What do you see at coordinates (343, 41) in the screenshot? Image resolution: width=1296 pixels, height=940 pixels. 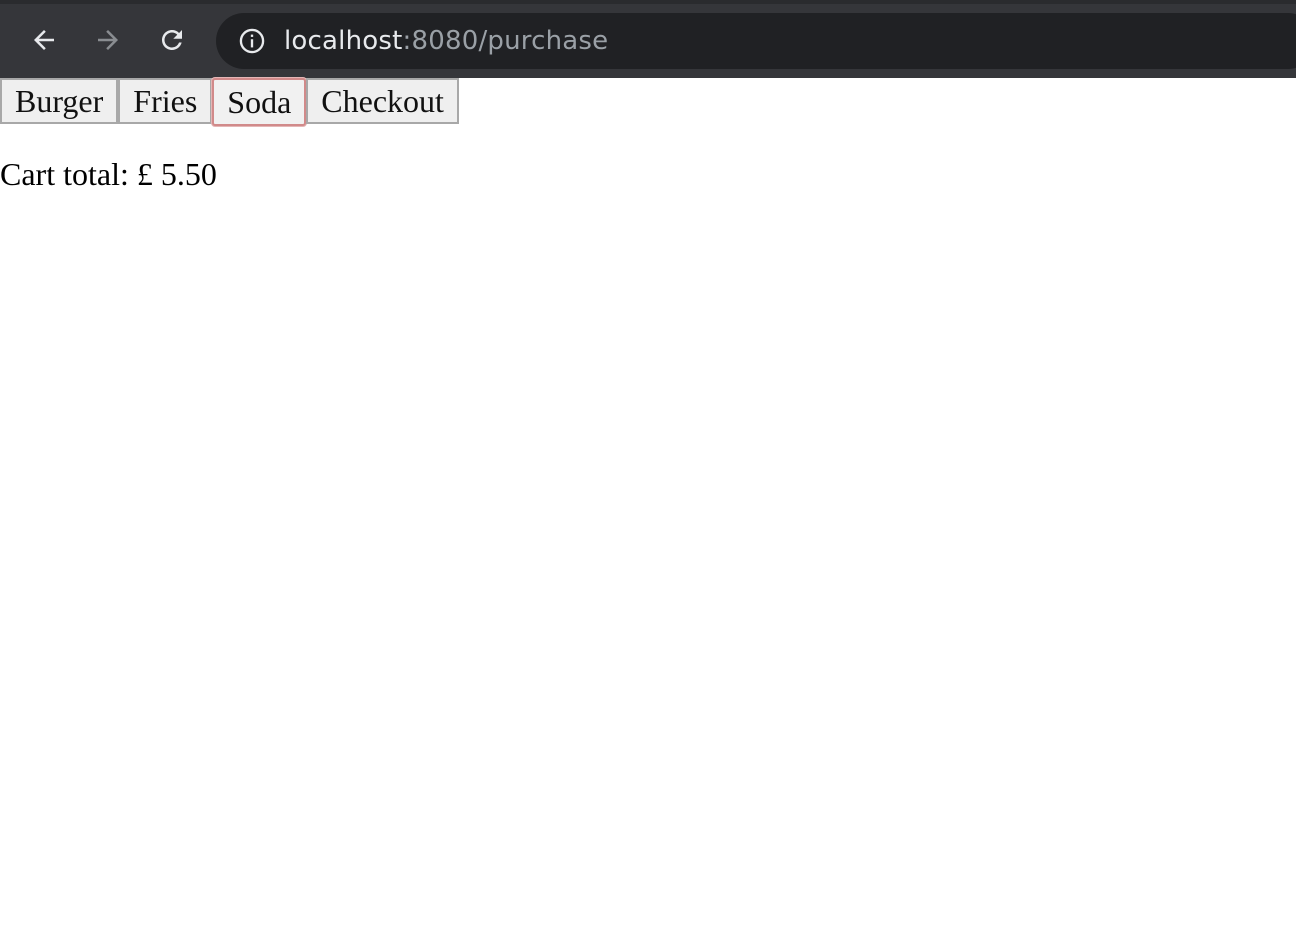 I see `url-host: localhost` at bounding box center [343, 41].